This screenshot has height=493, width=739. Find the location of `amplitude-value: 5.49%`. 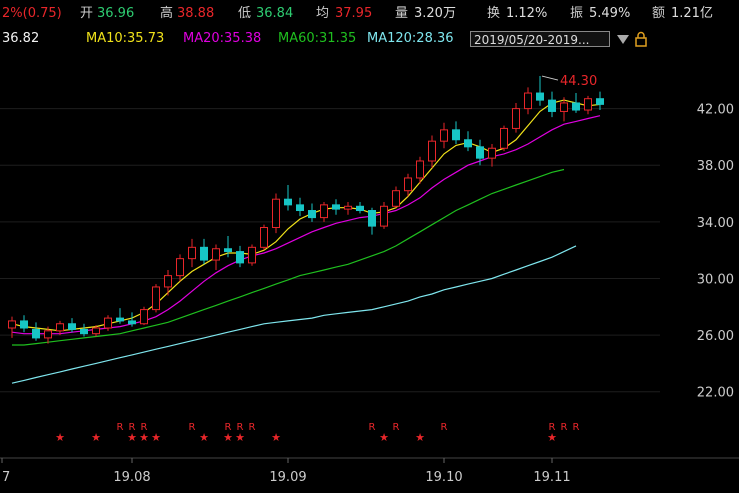

amplitude-value: 5.49% is located at coordinates (610, 13).